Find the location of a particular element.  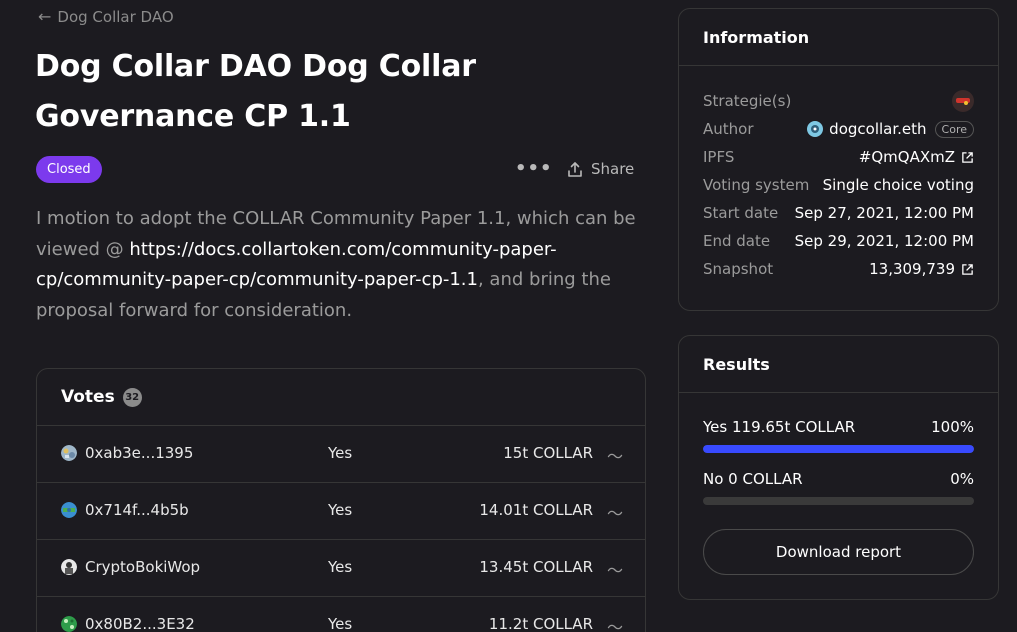

result-label: Yes 119.65t COLLAR is located at coordinates (779, 427).